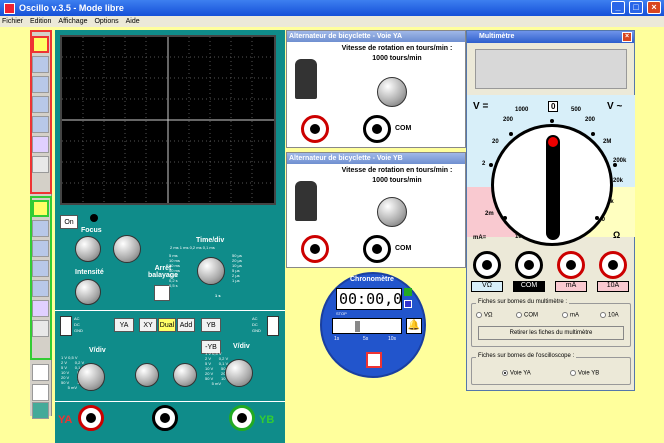 The image size is (664, 443). Describe the element at coordinates (408, 304) in the screenshot. I see `chrono-reset-button` at that location.